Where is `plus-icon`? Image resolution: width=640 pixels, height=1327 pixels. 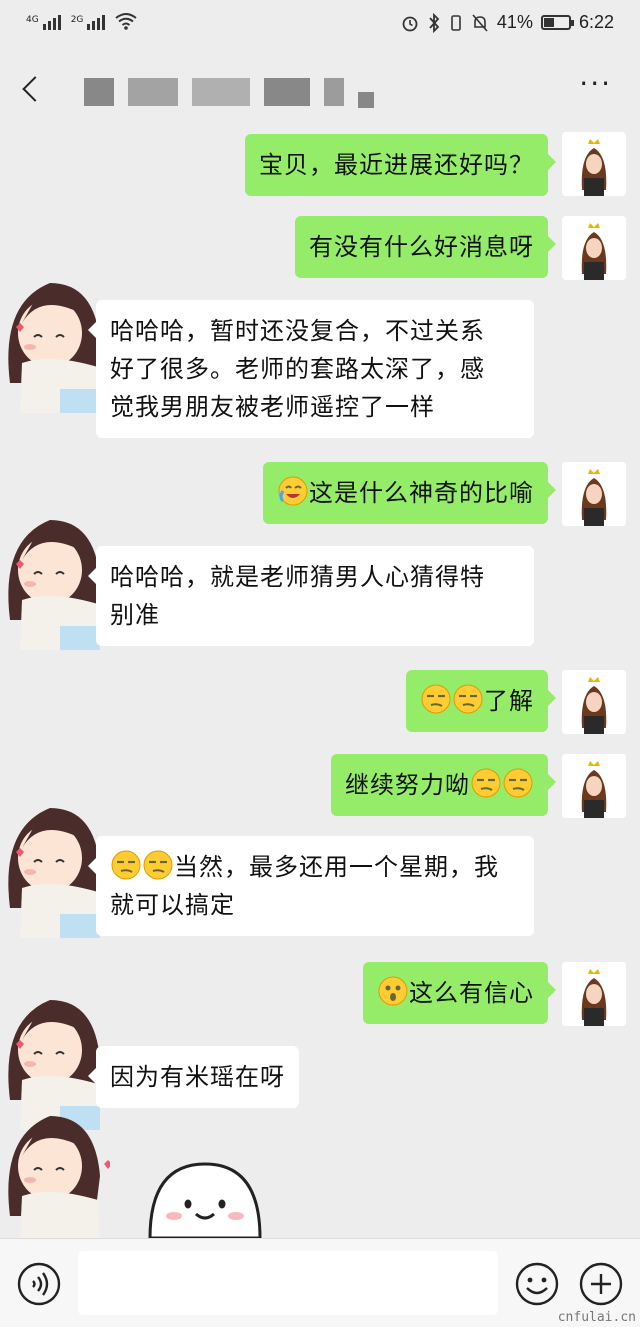 plus-icon is located at coordinates (601, 1284).